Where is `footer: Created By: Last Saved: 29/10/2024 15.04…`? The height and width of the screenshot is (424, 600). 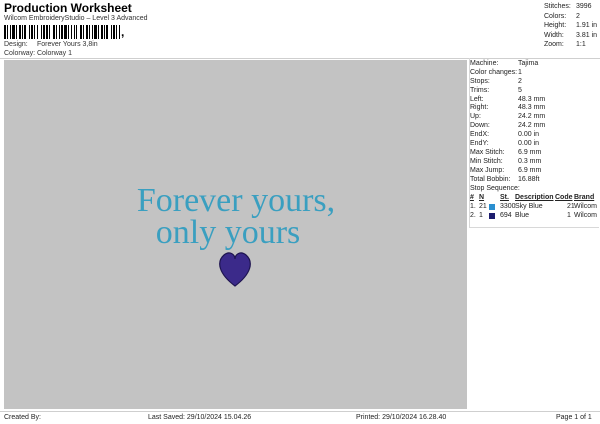 footer: Created By: Last Saved: 29/10/2024 15.04… is located at coordinates (300, 418).